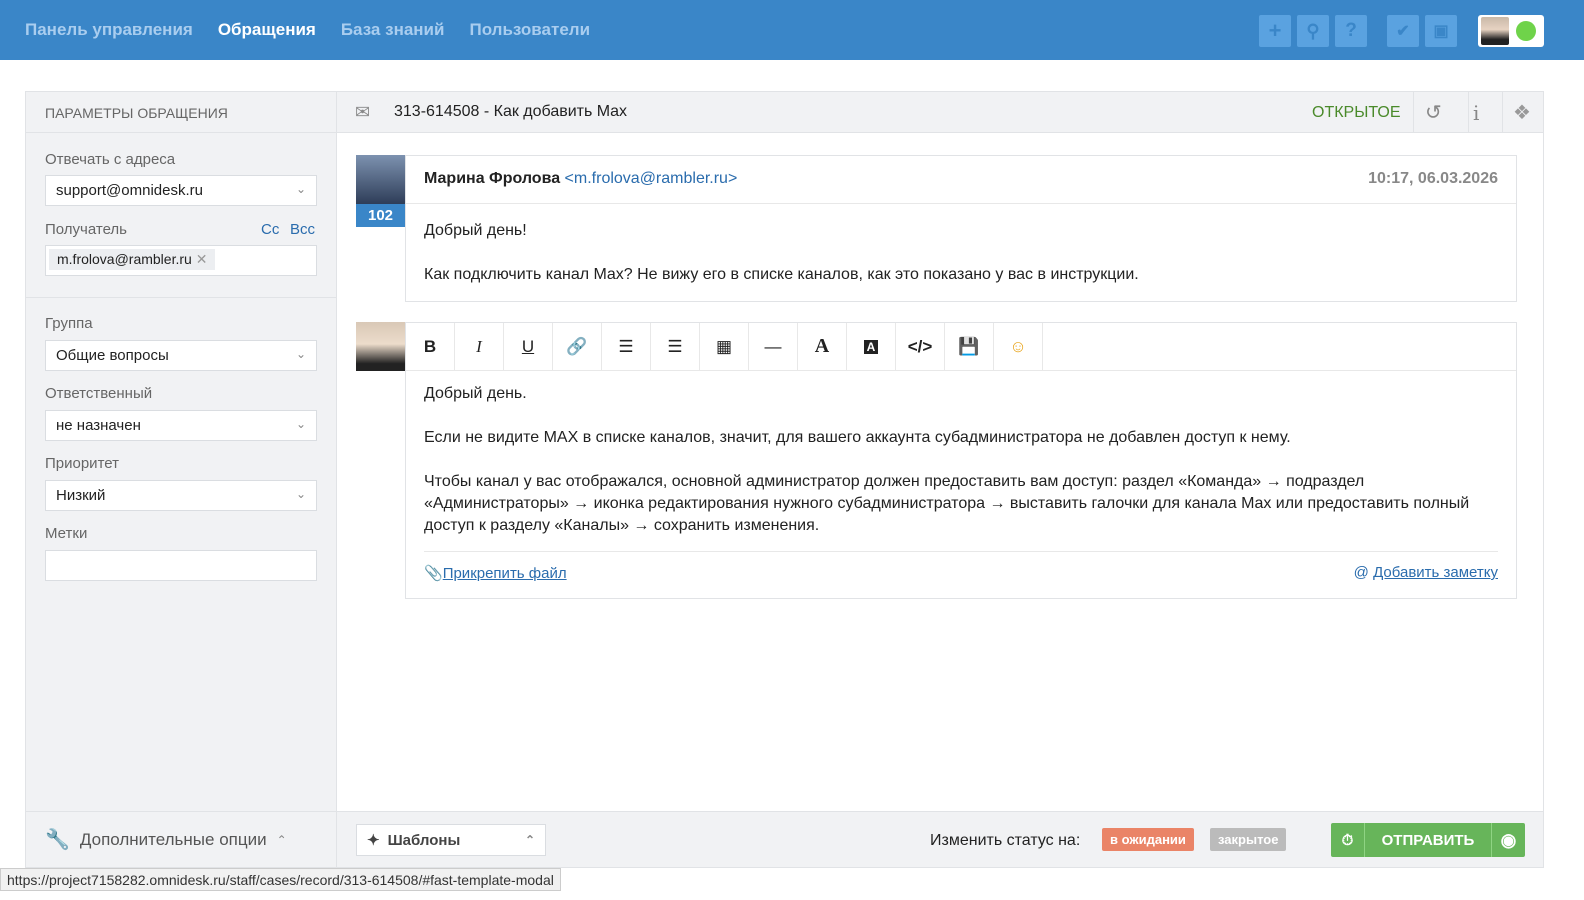  Describe the element at coordinates (112, 355) in the screenshot. I see `group-value: Общие вопросы` at that location.